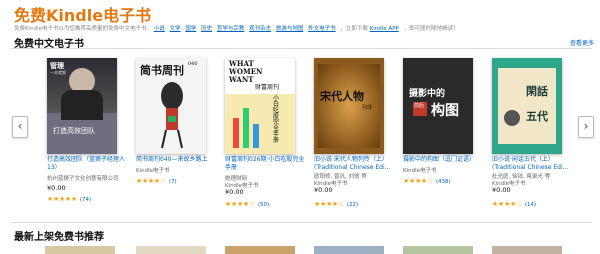  What do you see at coordinates (260, 106) in the screenshot?
I see `book-cover: WHAT WOMEN WANT 财富周刊 小白吃股完全手册` at bounding box center [260, 106].